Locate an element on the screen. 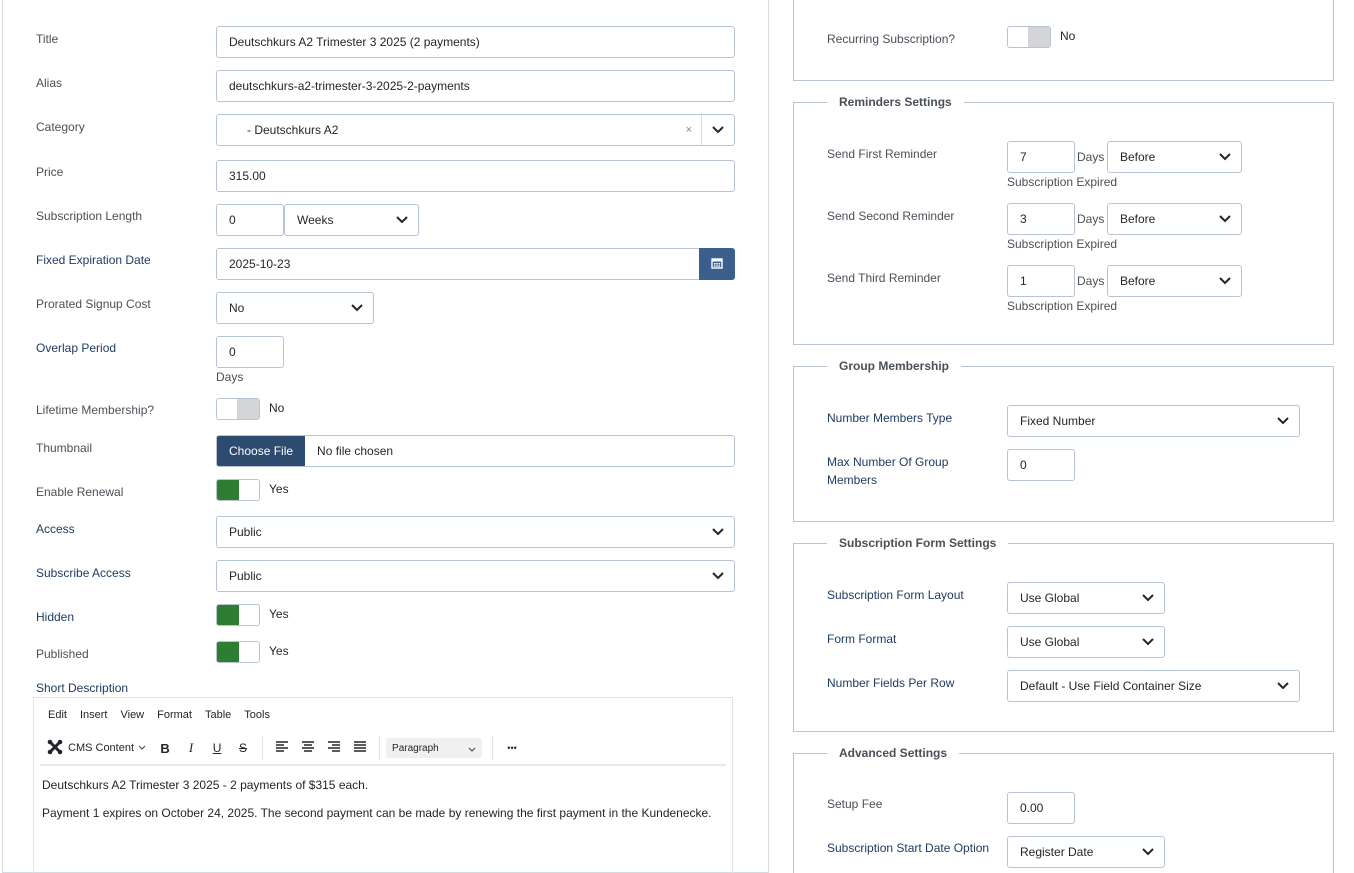  recurring-toggle is located at coordinates (1029, 37).